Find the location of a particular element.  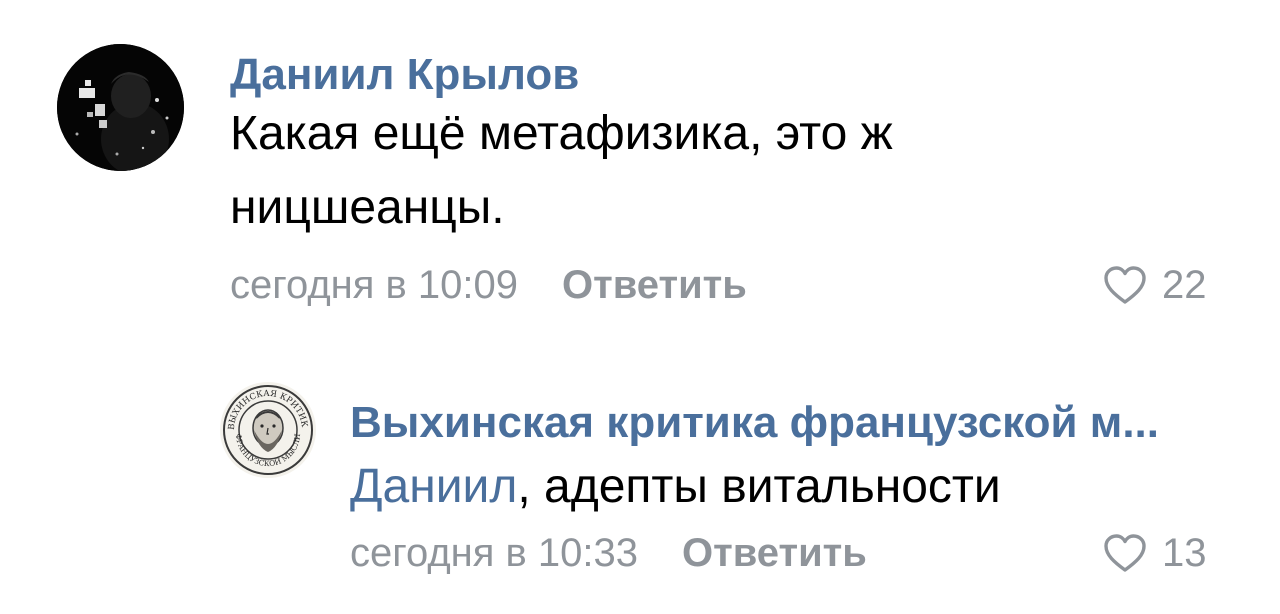

comment-timestamp: сегодня в 10:33 is located at coordinates (494, 552).